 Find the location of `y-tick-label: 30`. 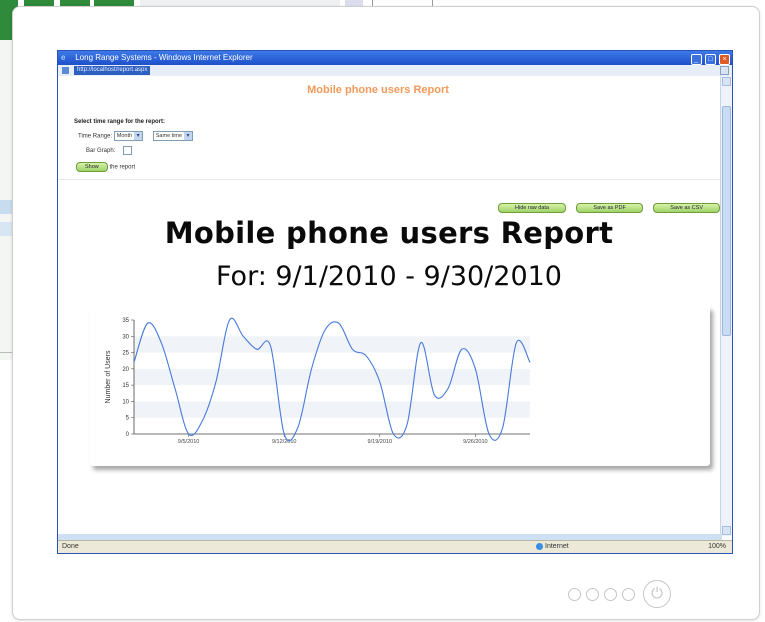

y-tick-label: 30 is located at coordinates (125, 337).